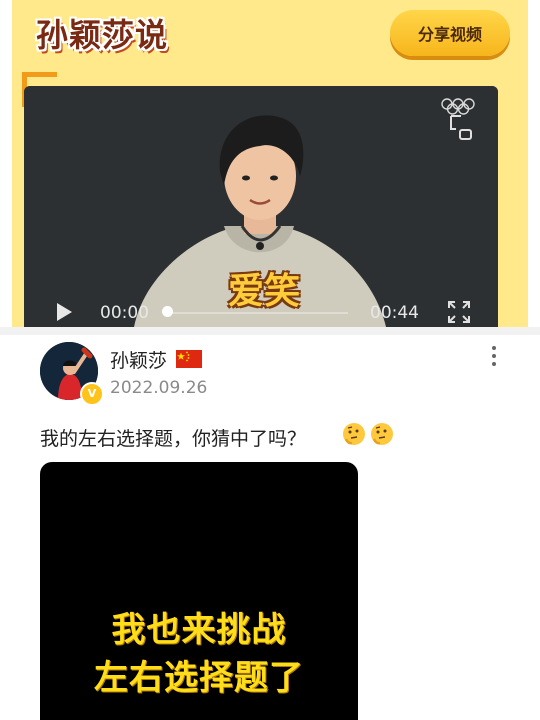 The image size is (540, 720). I want to click on post-date: 2022.09.26, so click(159, 388).